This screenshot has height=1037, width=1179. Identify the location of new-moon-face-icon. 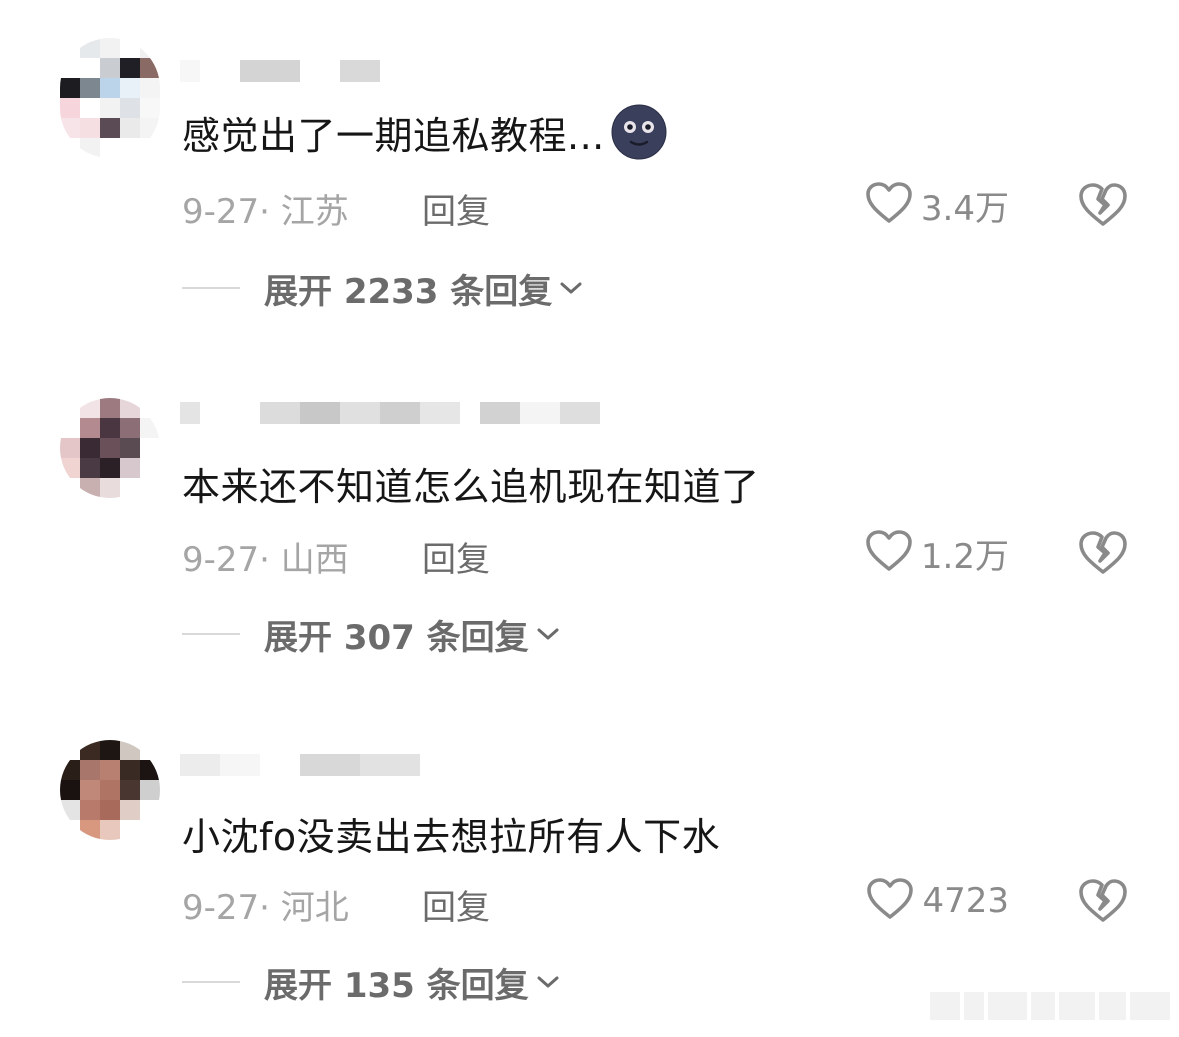
(639, 132).